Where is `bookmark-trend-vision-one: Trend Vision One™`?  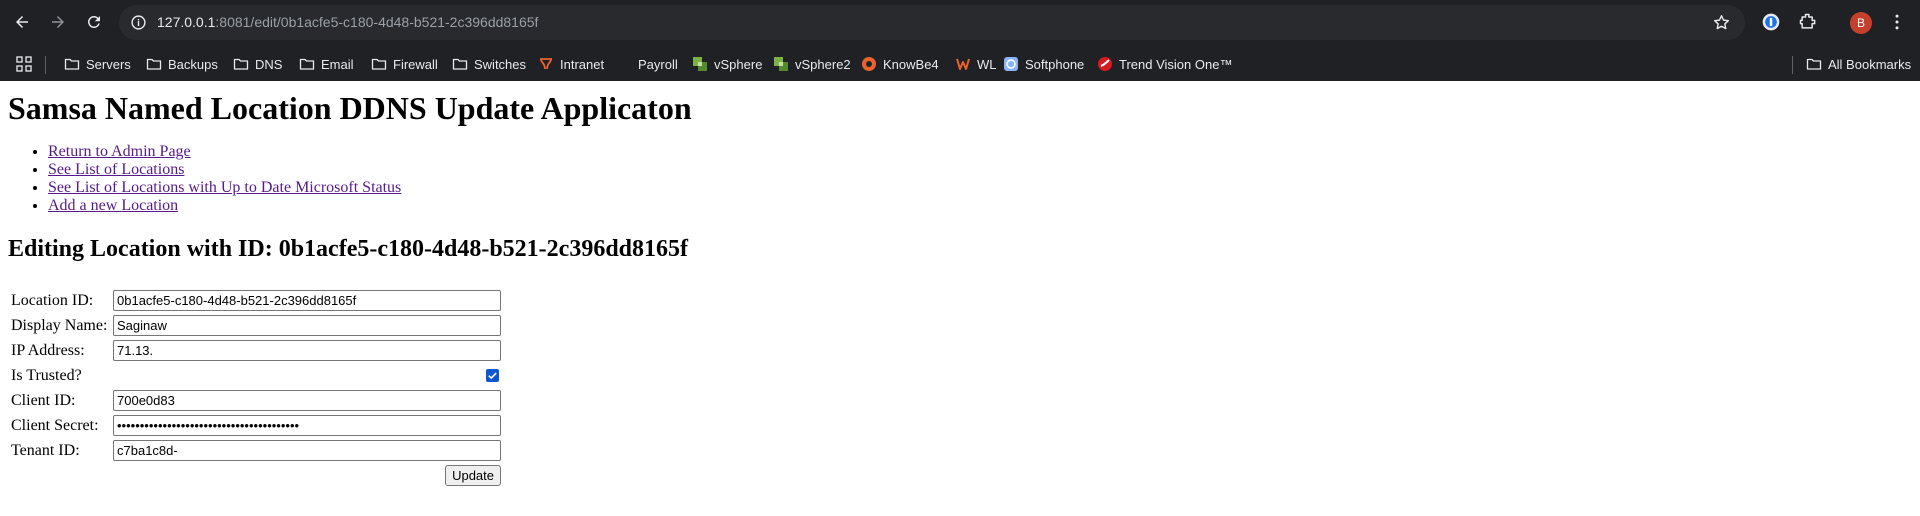
bookmark-trend-vision-one: Trend Vision One™ is located at coordinates (1164, 64).